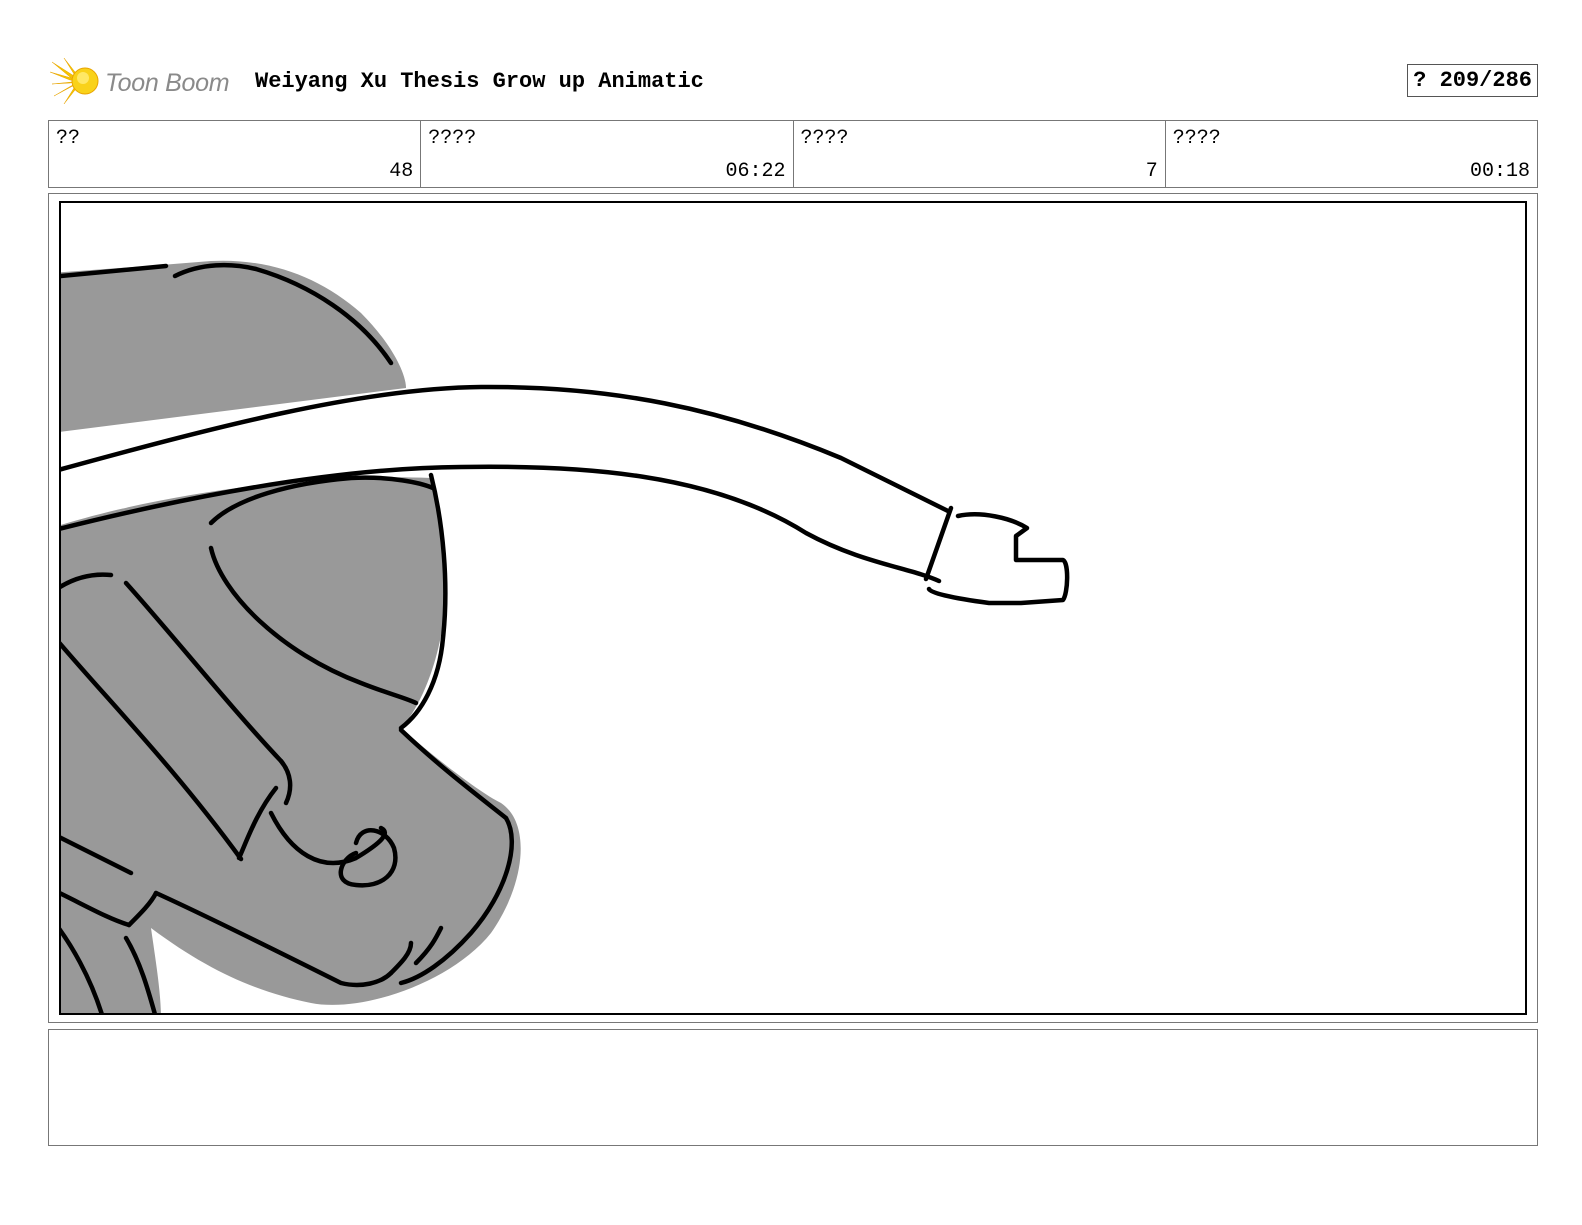 This screenshot has width=1582, height=1225. I want to click on toon-boom-logo: Toon Boom, so click(150, 81).